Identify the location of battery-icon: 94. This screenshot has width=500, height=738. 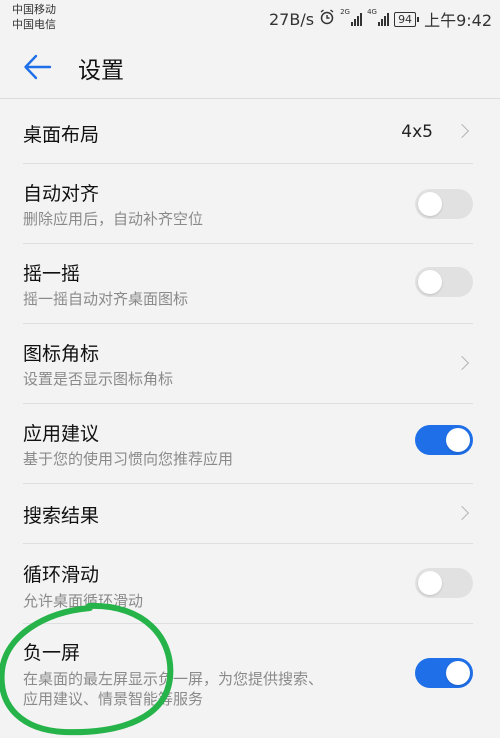
(407, 19).